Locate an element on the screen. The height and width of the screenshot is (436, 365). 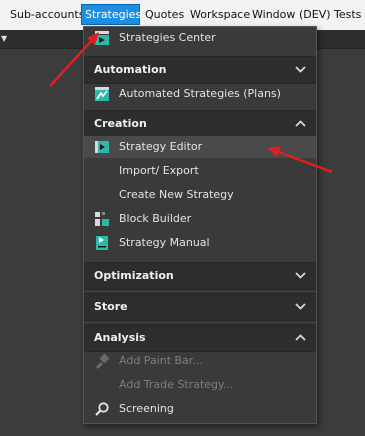
menu-strategies: Strategies is located at coordinates (111, 14).